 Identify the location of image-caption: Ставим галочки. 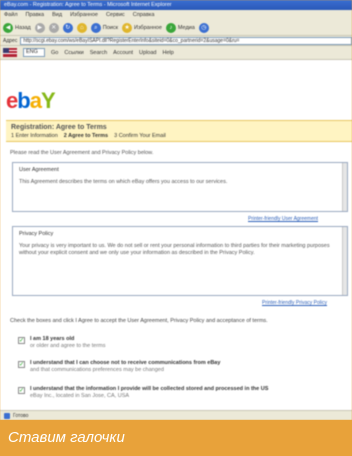
(176, 438).